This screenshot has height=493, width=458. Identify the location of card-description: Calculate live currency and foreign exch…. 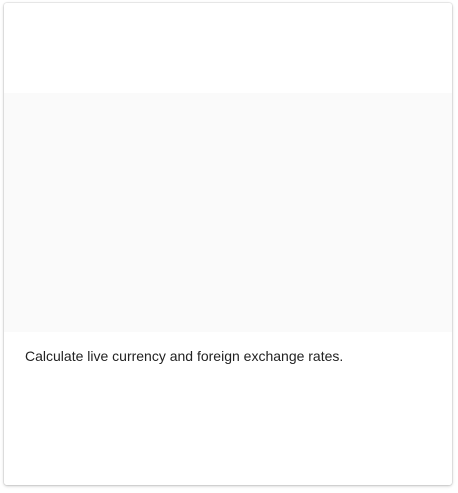
(184, 356).